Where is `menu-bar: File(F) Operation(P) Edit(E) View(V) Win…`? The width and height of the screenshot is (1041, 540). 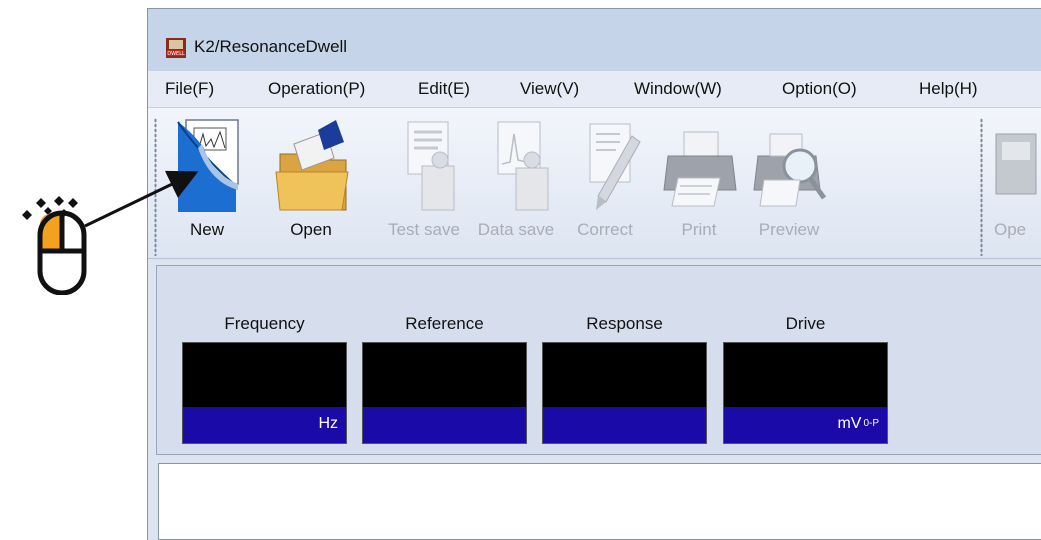
menu-bar: File(F) Operation(P) Edit(E) View(V) Win… is located at coordinates (594, 89).